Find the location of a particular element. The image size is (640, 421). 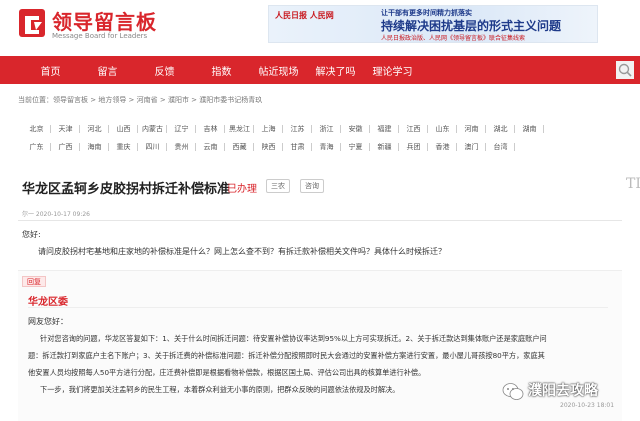

region-item: 河北 is located at coordinates (94, 129).